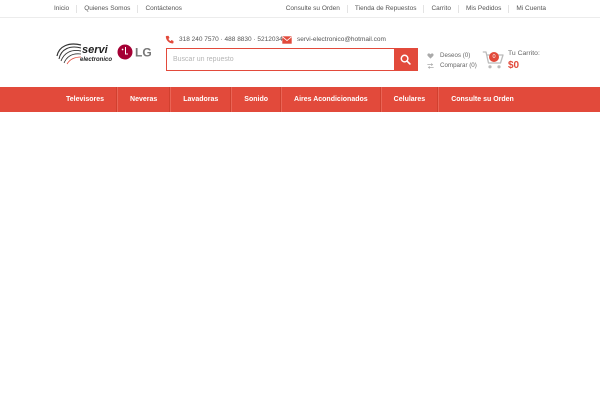 Image resolution: width=600 pixels, height=400 pixels. I want to click on top-link-quienes-somos: Quienes Somos, so click(106, 9).